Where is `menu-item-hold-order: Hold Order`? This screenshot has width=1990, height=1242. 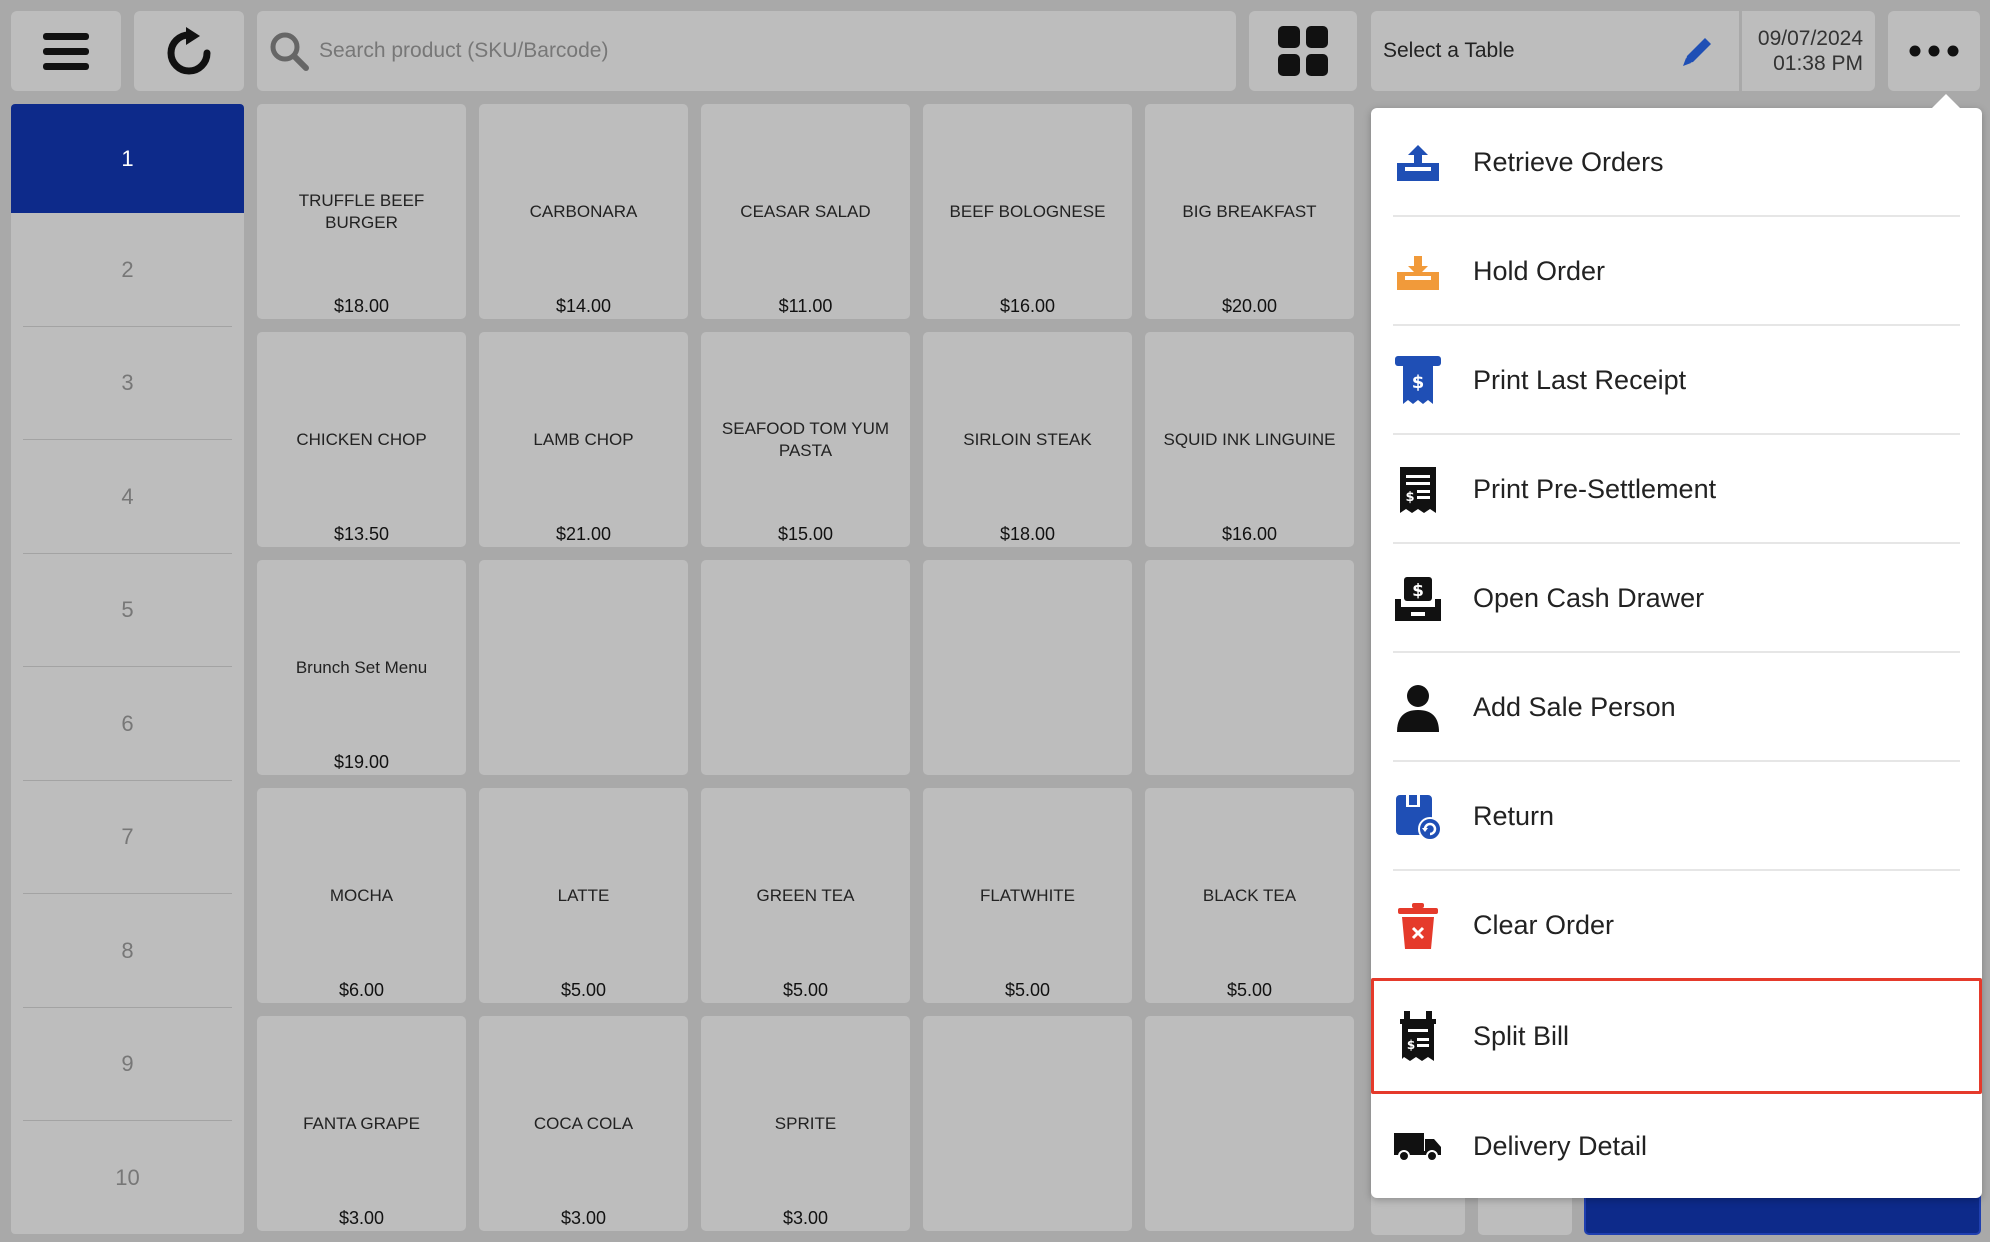 menu-item-hold-order: Hold Order is located at coordinates (1676, 271).